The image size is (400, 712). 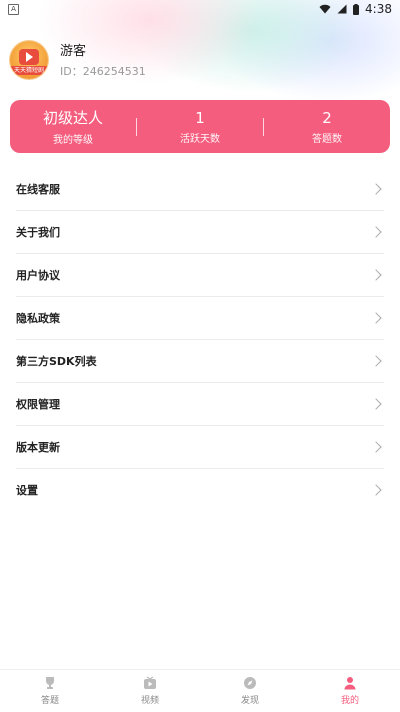 I want to click on stat-answers: 2 答题数, so click(x=327, y=127).